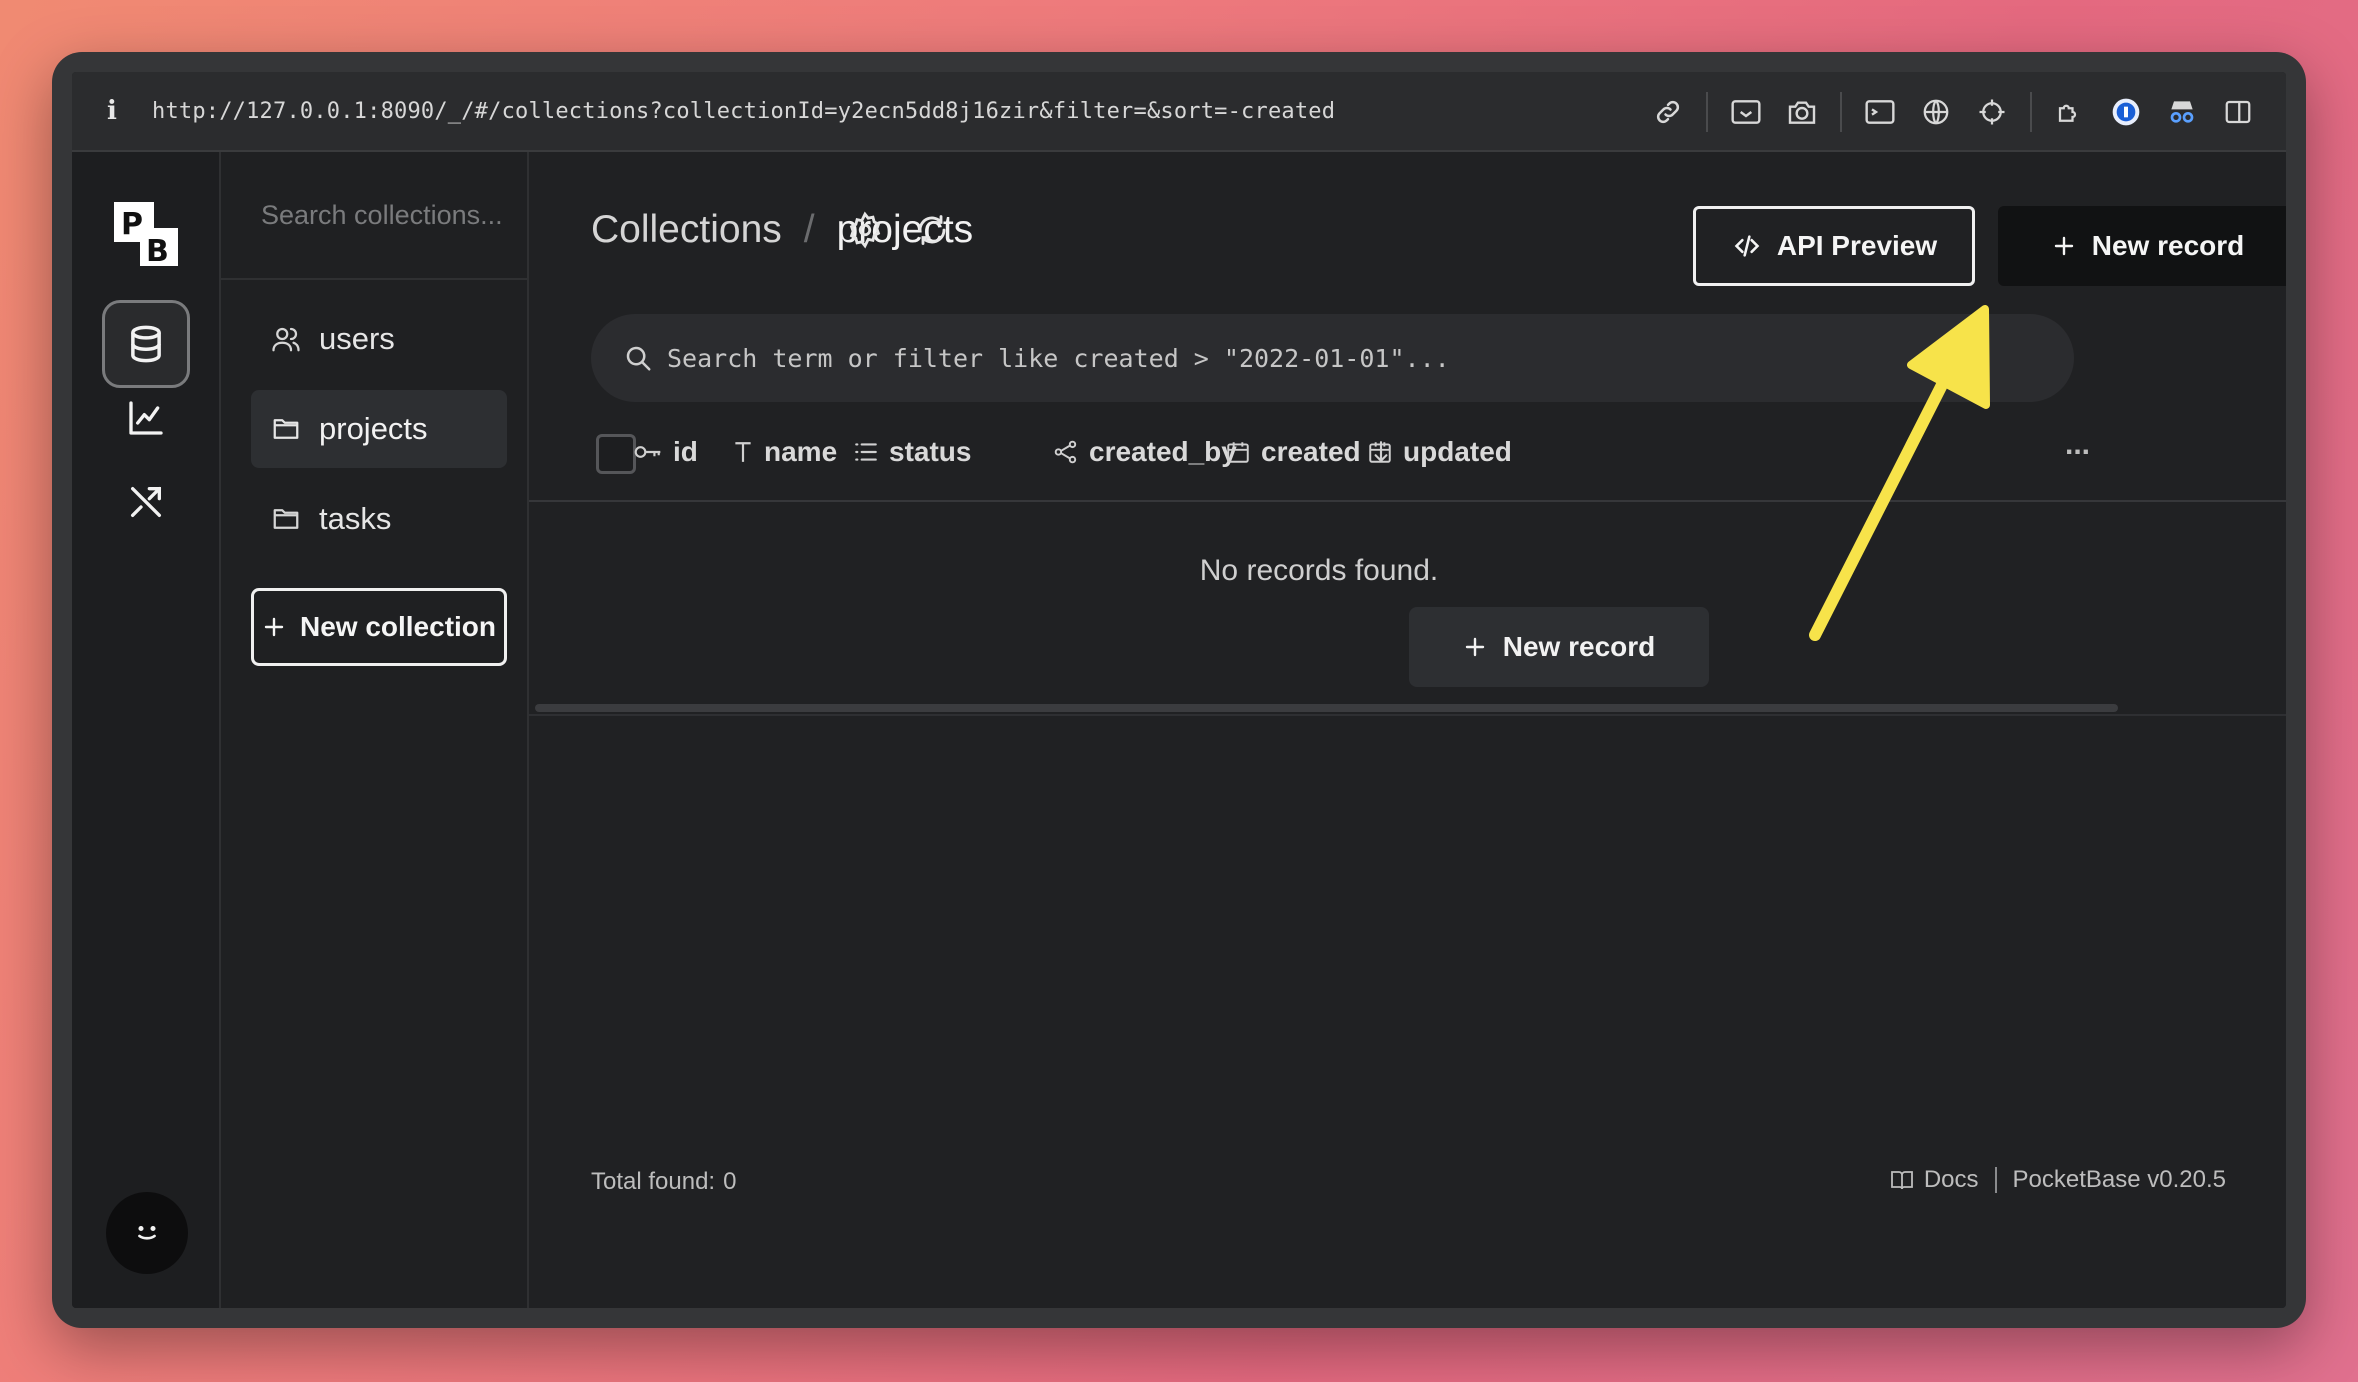 Image resolution: width=2358 pixels, height=1382 pixels. What do you see at coordinates (1747, 246) in the screenshot?
I see `code-icon` at bounding box center [1747, 246].